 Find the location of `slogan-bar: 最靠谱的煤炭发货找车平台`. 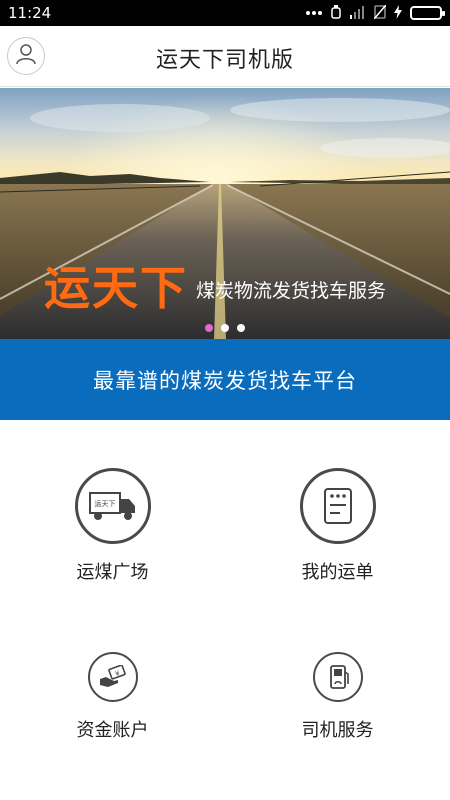

slogan-bar: 最靠谱的煤炭发货找车平台 is located at coordinates (225, 379).